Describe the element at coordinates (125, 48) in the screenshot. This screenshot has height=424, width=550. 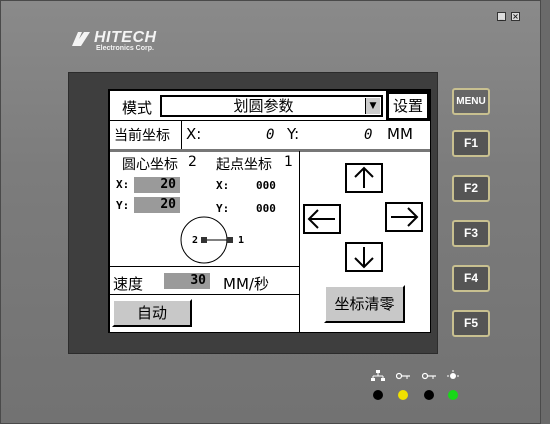
I see `brand-subtitle: Electronics Corp.` at that location.